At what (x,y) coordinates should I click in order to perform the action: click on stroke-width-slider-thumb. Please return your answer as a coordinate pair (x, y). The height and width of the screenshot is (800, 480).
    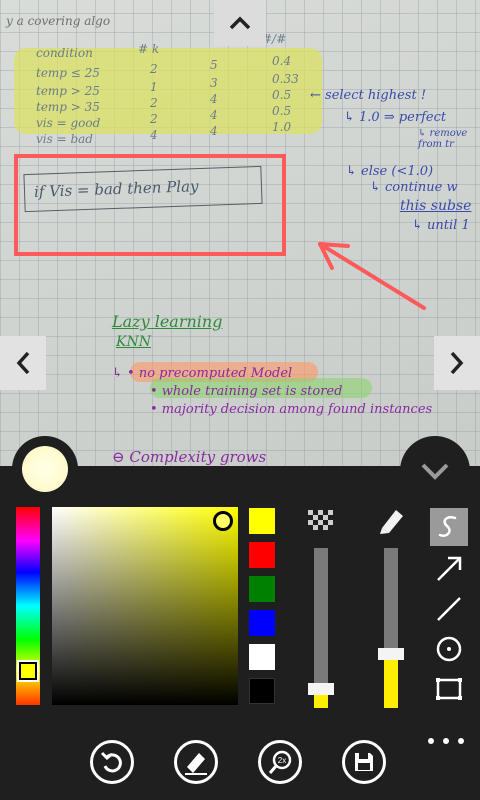
    Looking at the image, I should click on (391, 654).